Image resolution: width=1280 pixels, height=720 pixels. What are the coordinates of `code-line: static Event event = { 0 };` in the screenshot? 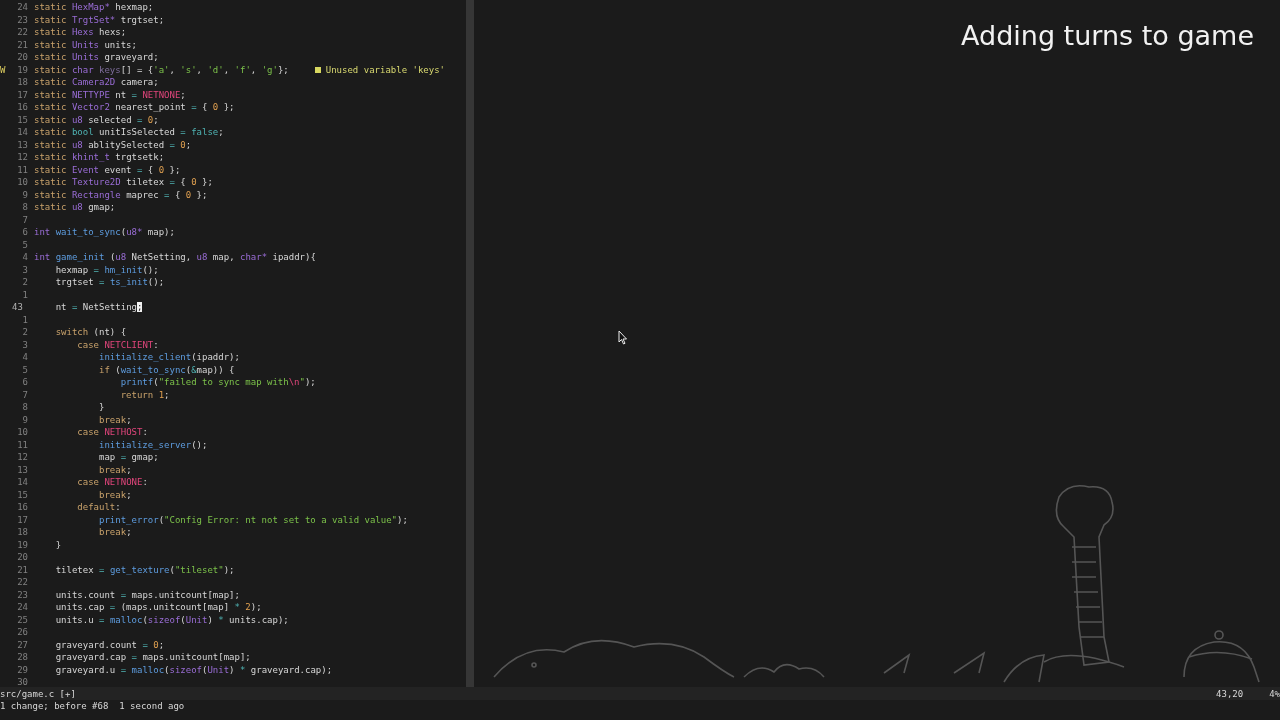 It's located at (107, 169).